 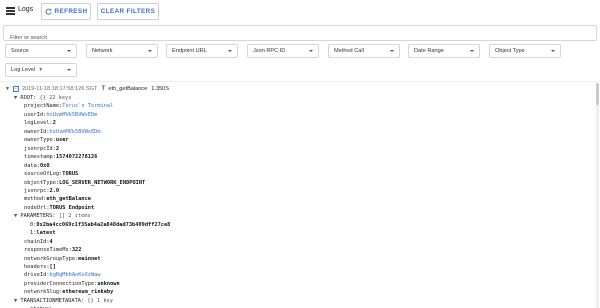 I want to click on chevron-down-icon: ▼, so click(x=7, y=89).